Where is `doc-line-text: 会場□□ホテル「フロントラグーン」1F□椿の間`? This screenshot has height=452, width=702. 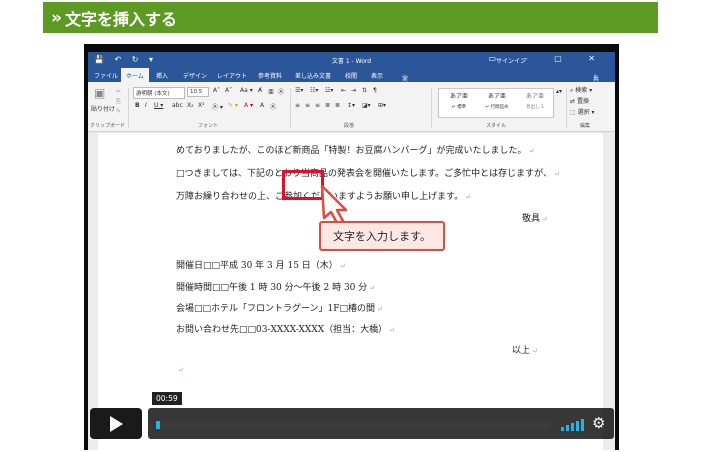 doc-line-text: 会場□□ホテル「フロントラグーン」1F□椿の間 is located at coordinates (276, 309).